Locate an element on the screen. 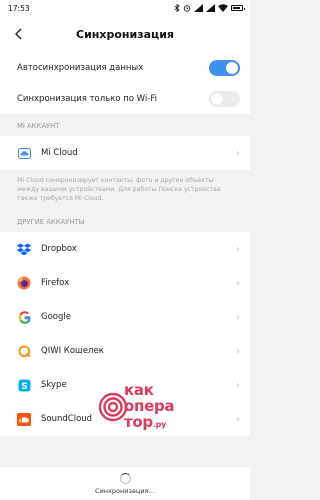  mi-cloud-label: Mi Cloud is located at coordinates (59, 153).